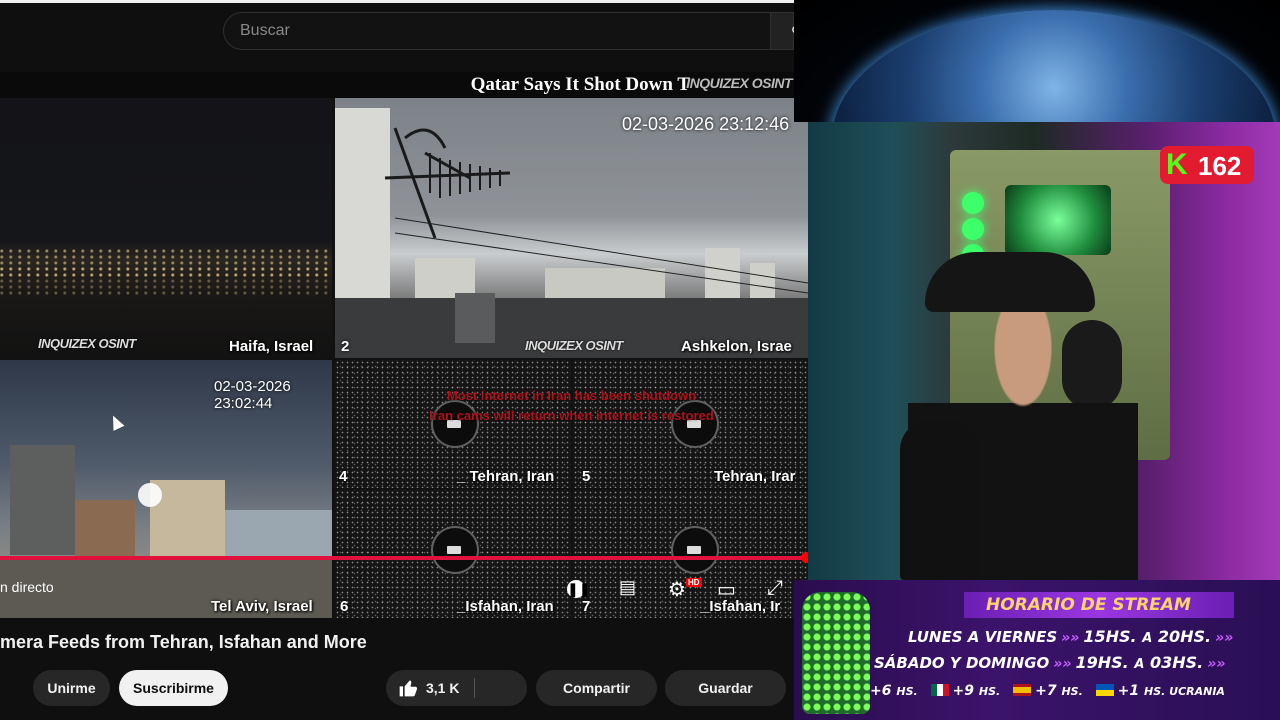 This screenshot has width=1280, height=720. What do you see at coordinates (939, 690) in the screenshot?
I see `mexico-flag-icon` at bounding box center [939, 690].